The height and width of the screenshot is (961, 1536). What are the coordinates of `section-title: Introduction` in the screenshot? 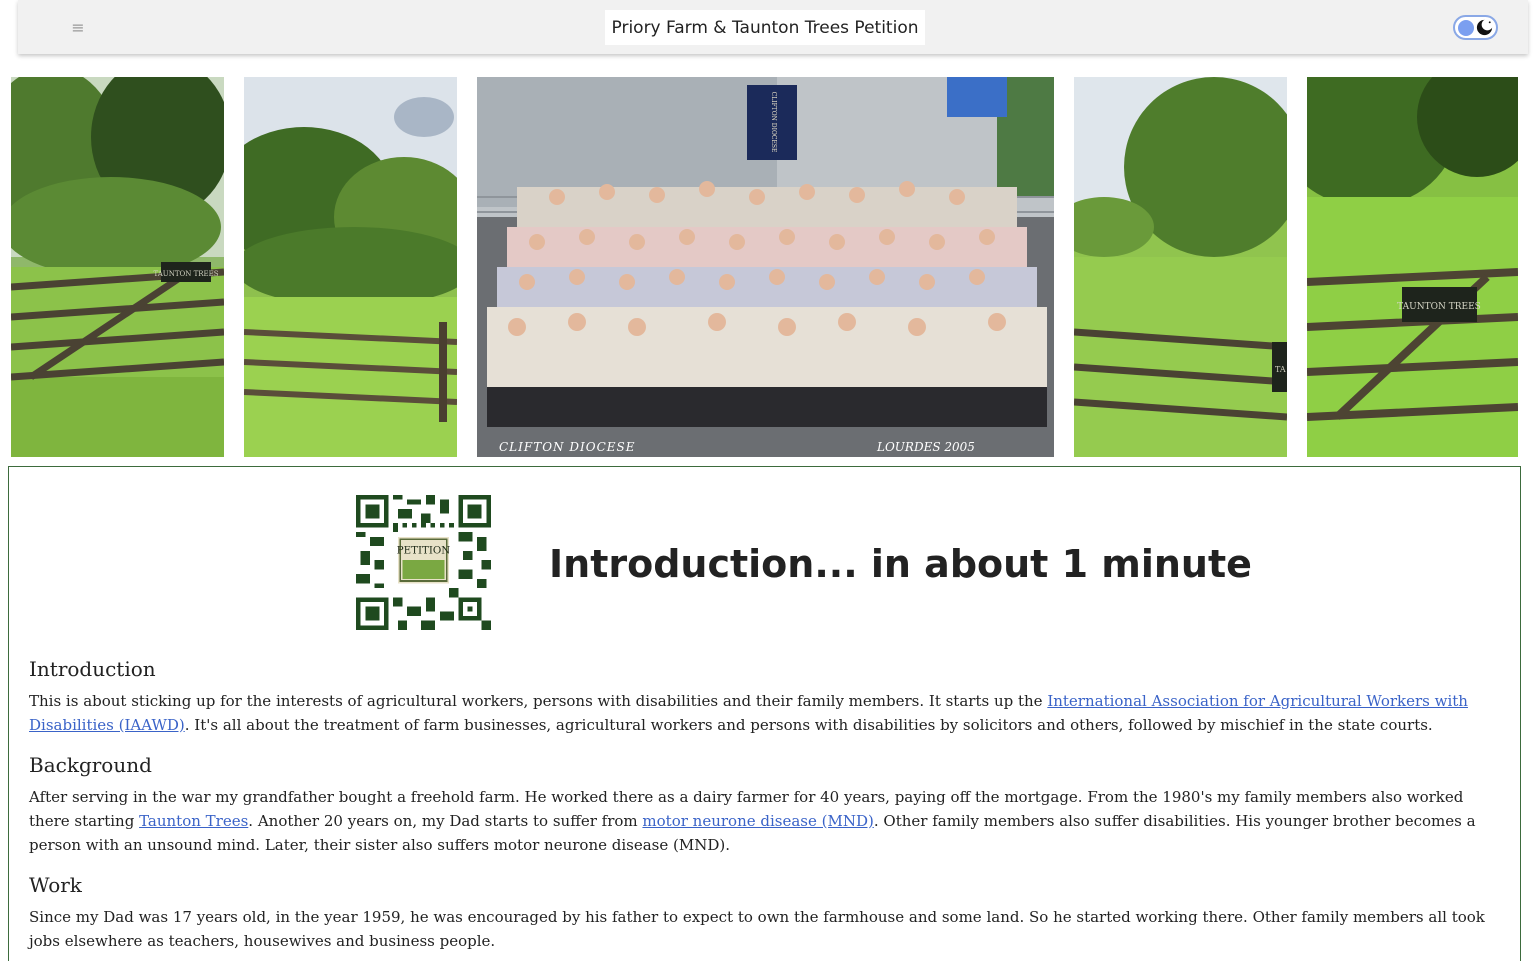 It's located at (92, 669).